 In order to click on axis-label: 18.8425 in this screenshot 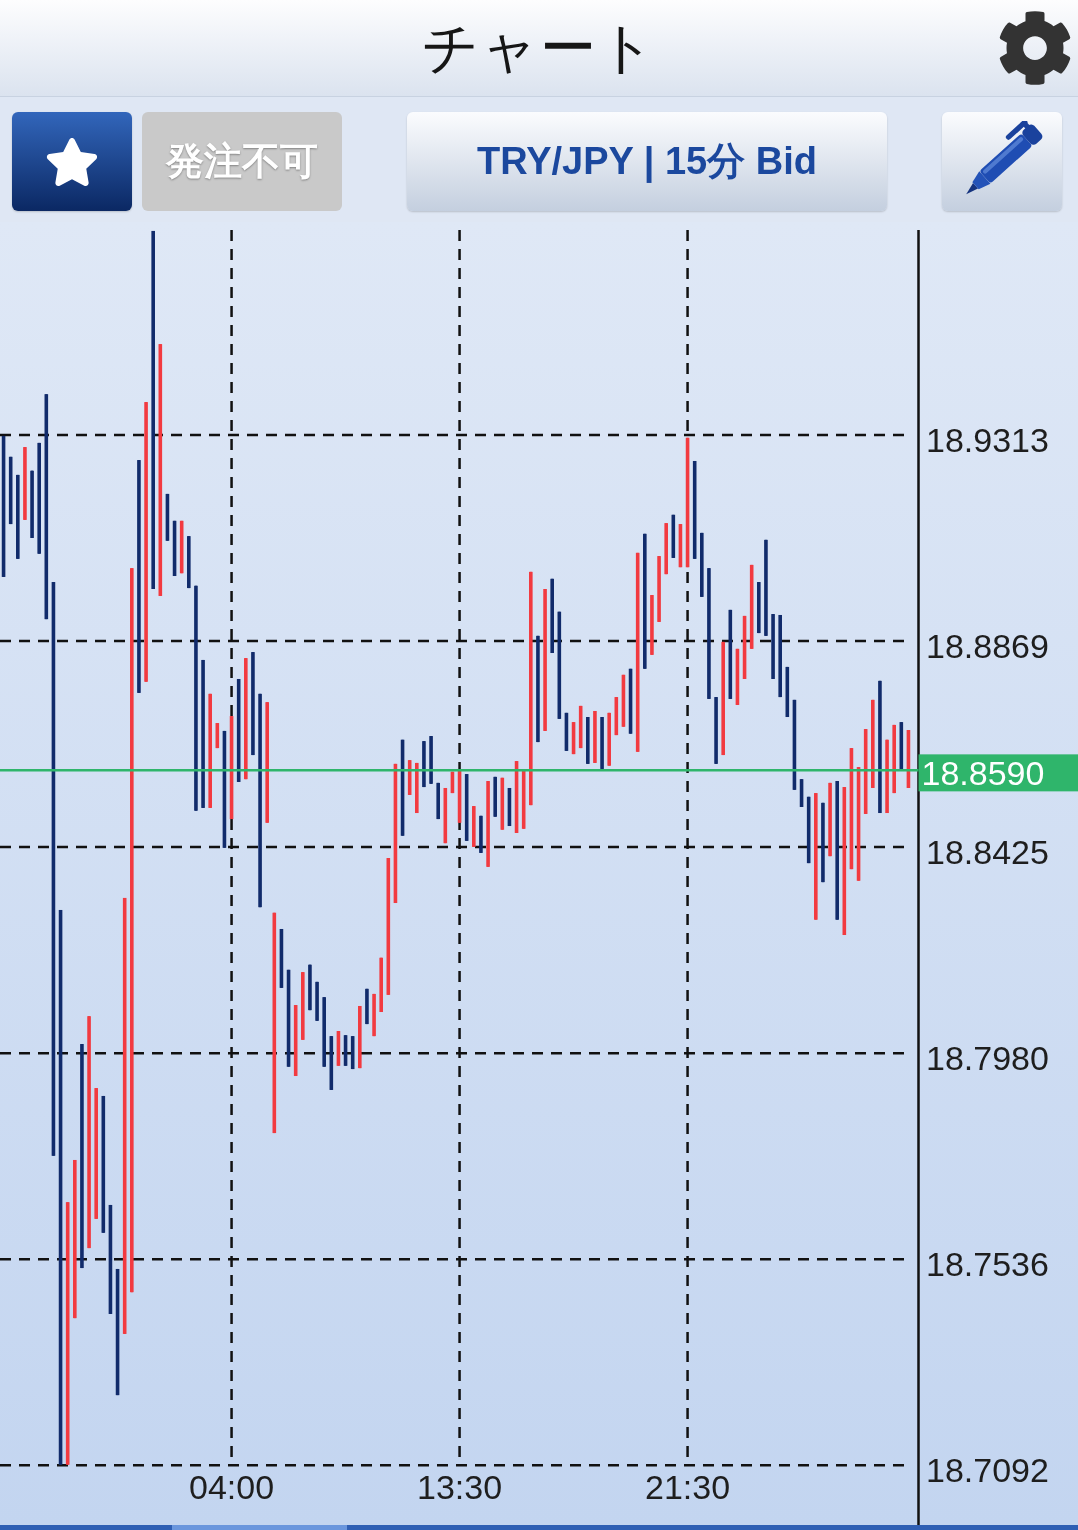, I will do `click(987, 851)`.